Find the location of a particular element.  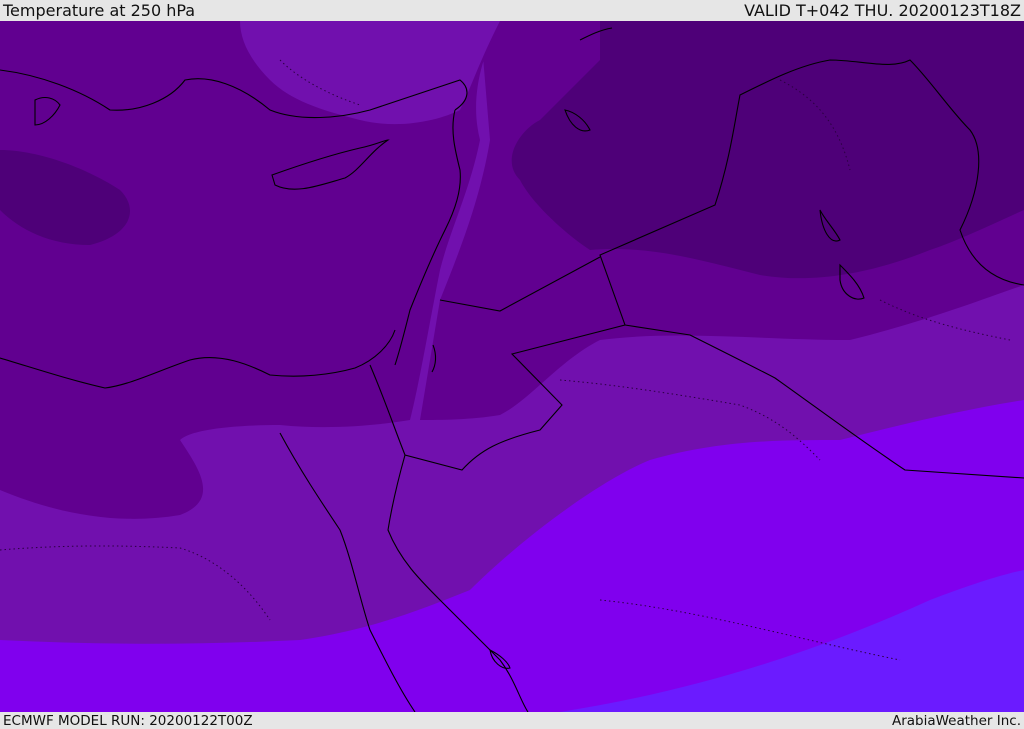

model-run: ECMWF MODEL RUN: 20200122T00Z is located at coordinates (128, 720).